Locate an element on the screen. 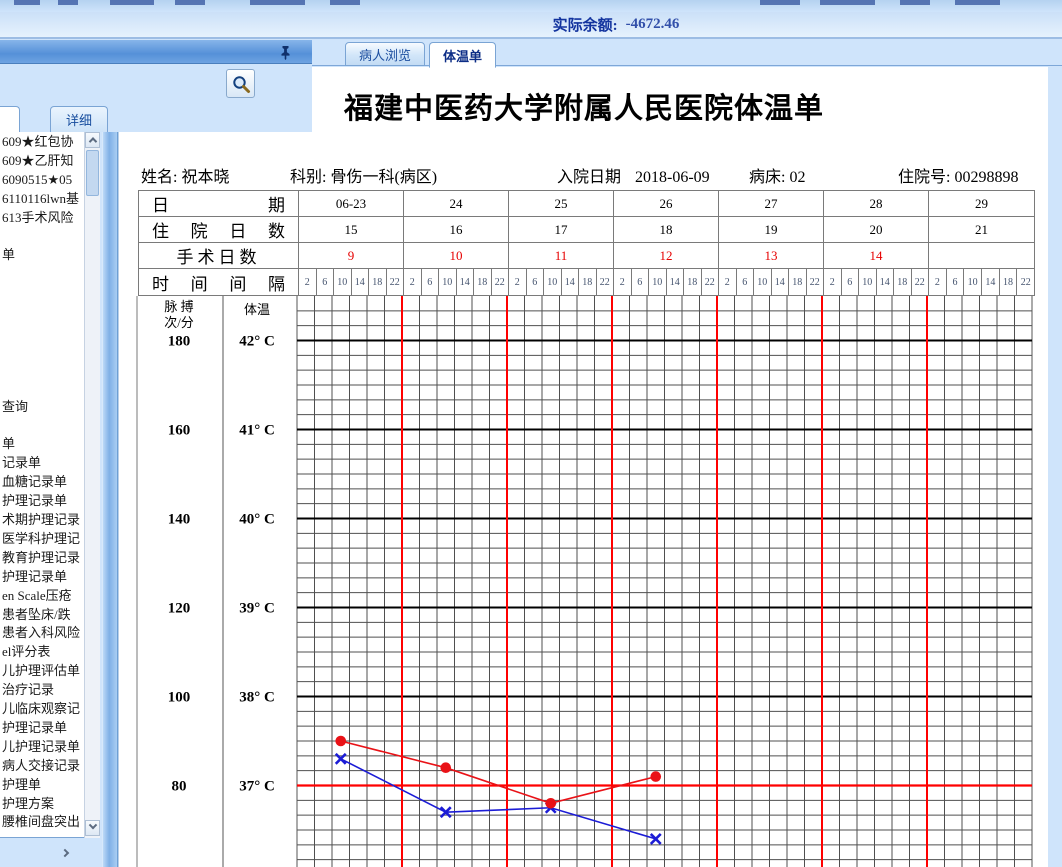  table-cell: 26 is located at coordinates (666, 203).